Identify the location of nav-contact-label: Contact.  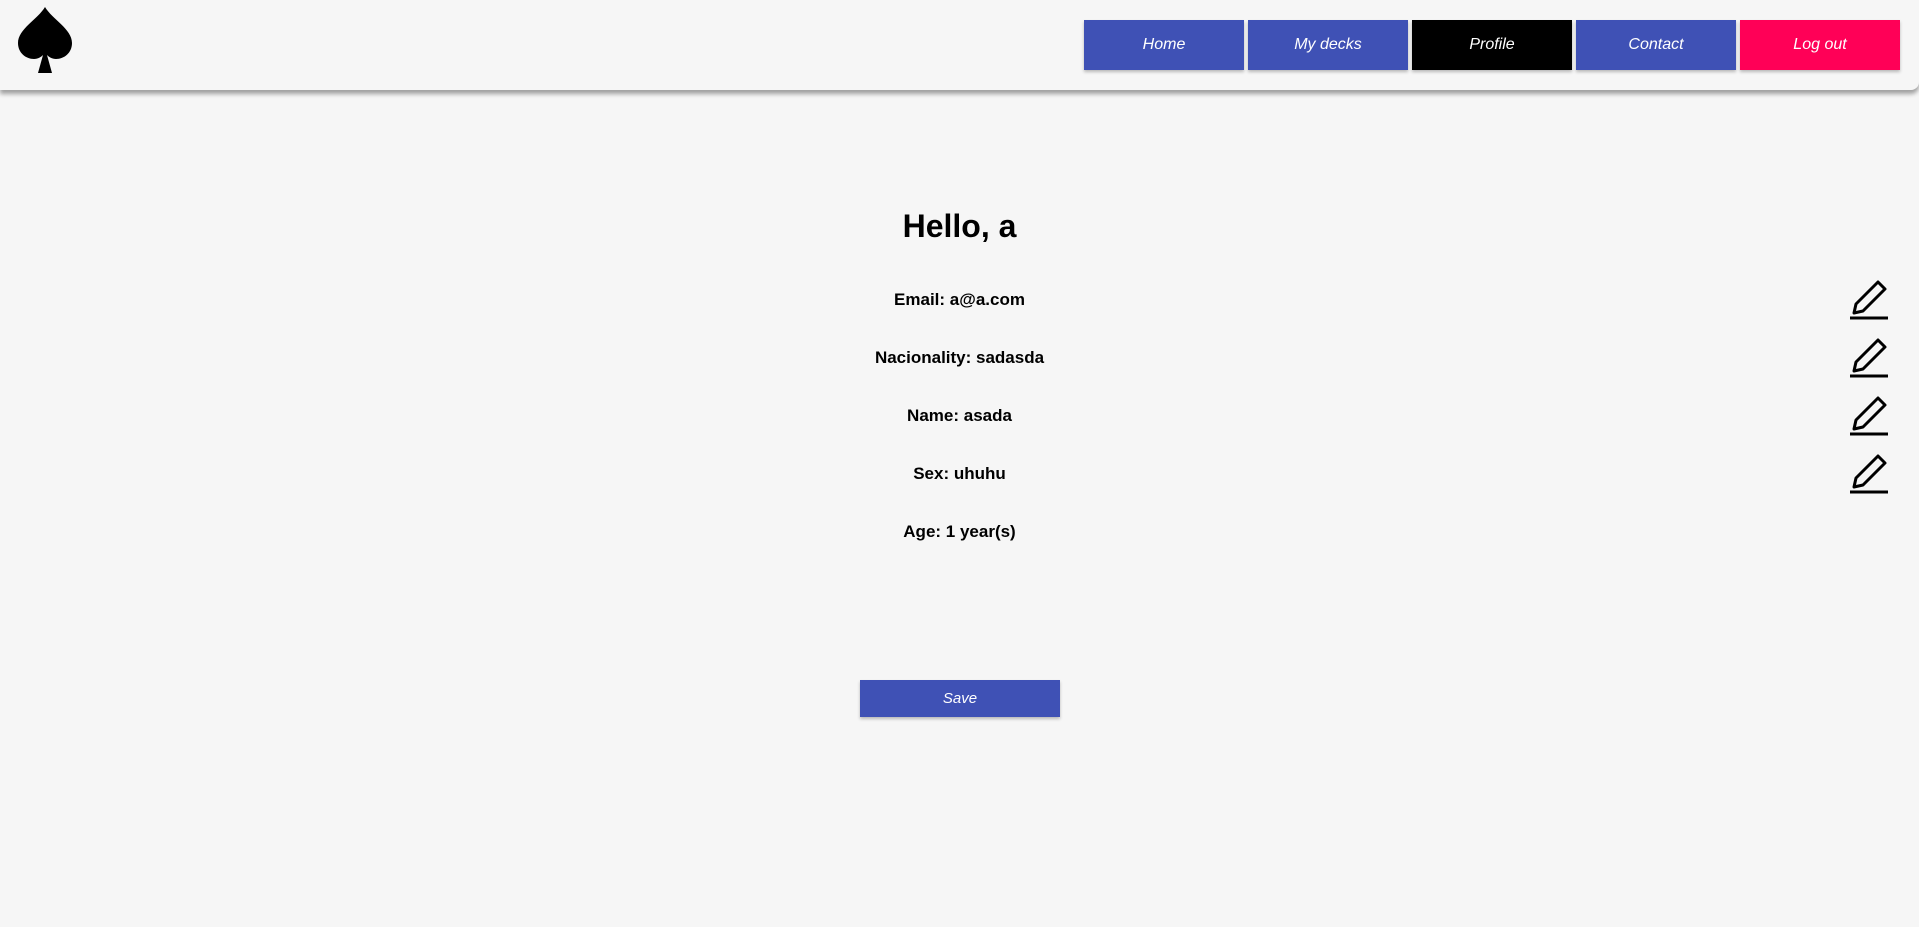
(1656, 44).